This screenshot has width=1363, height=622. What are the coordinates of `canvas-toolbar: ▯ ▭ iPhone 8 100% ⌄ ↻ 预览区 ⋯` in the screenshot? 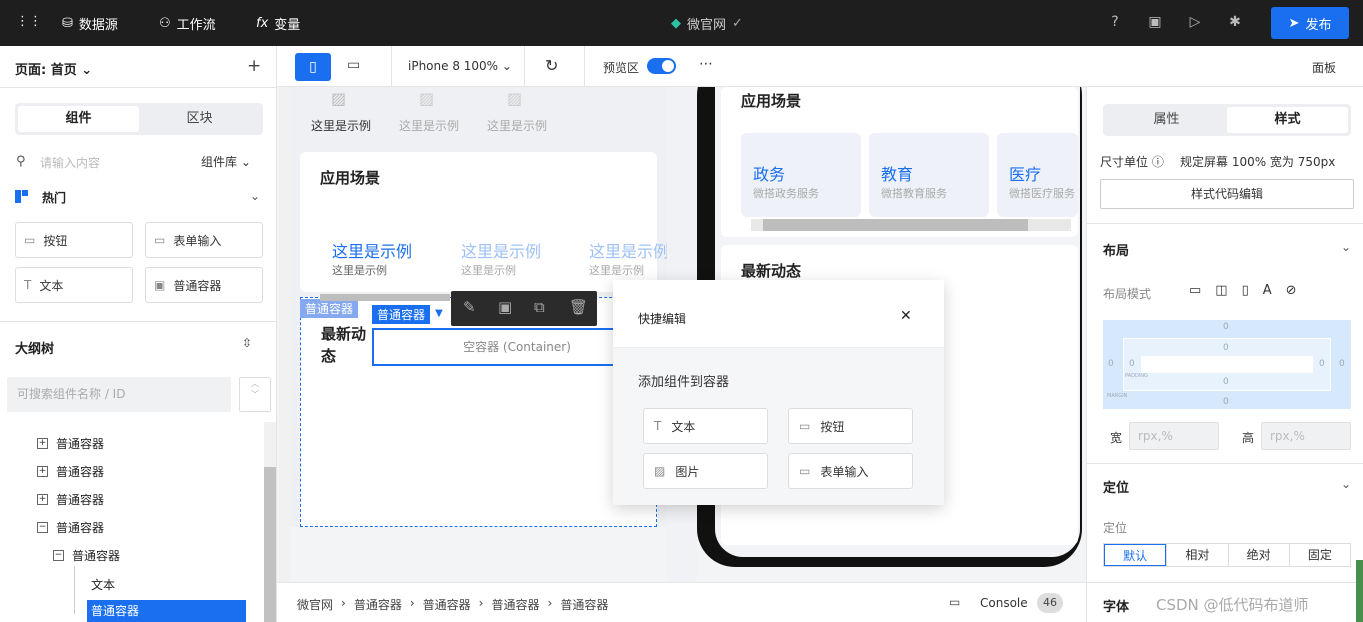 It's located at (681, 66).